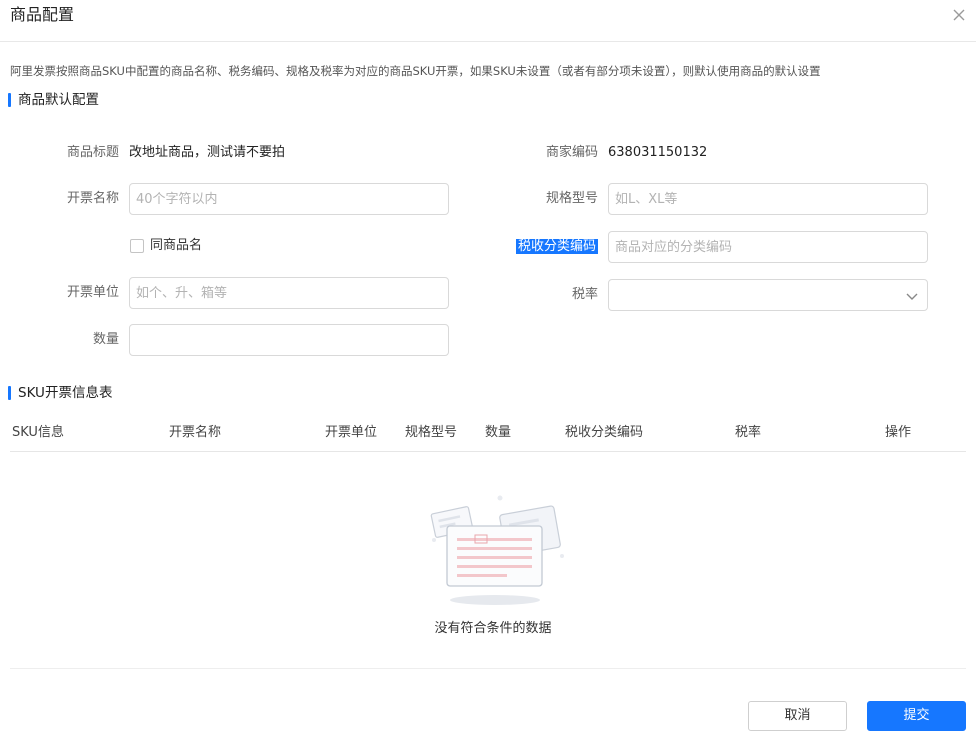  What do you see at coordinates (497, 550) in the screenshot?
I see `empty-state-illustration` at bounding box center [497, 550].